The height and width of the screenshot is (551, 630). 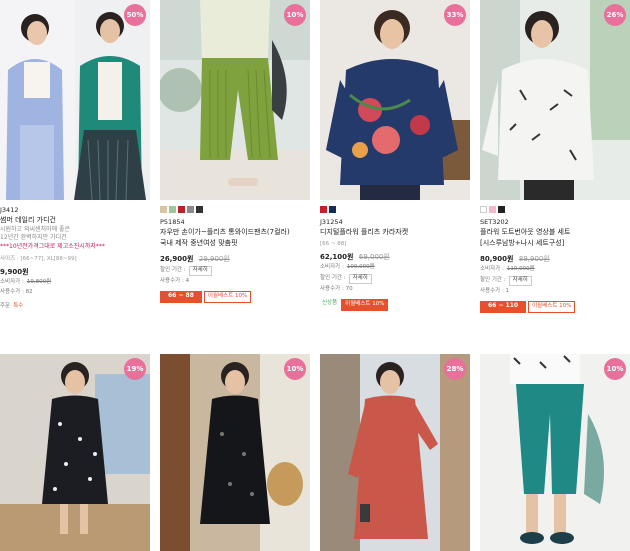 What do you see at coordinates (522, 242) in the screenshot?
I see `product-subname: [시스루남방+나시 세트구성]` at bounding box center [522, 242].